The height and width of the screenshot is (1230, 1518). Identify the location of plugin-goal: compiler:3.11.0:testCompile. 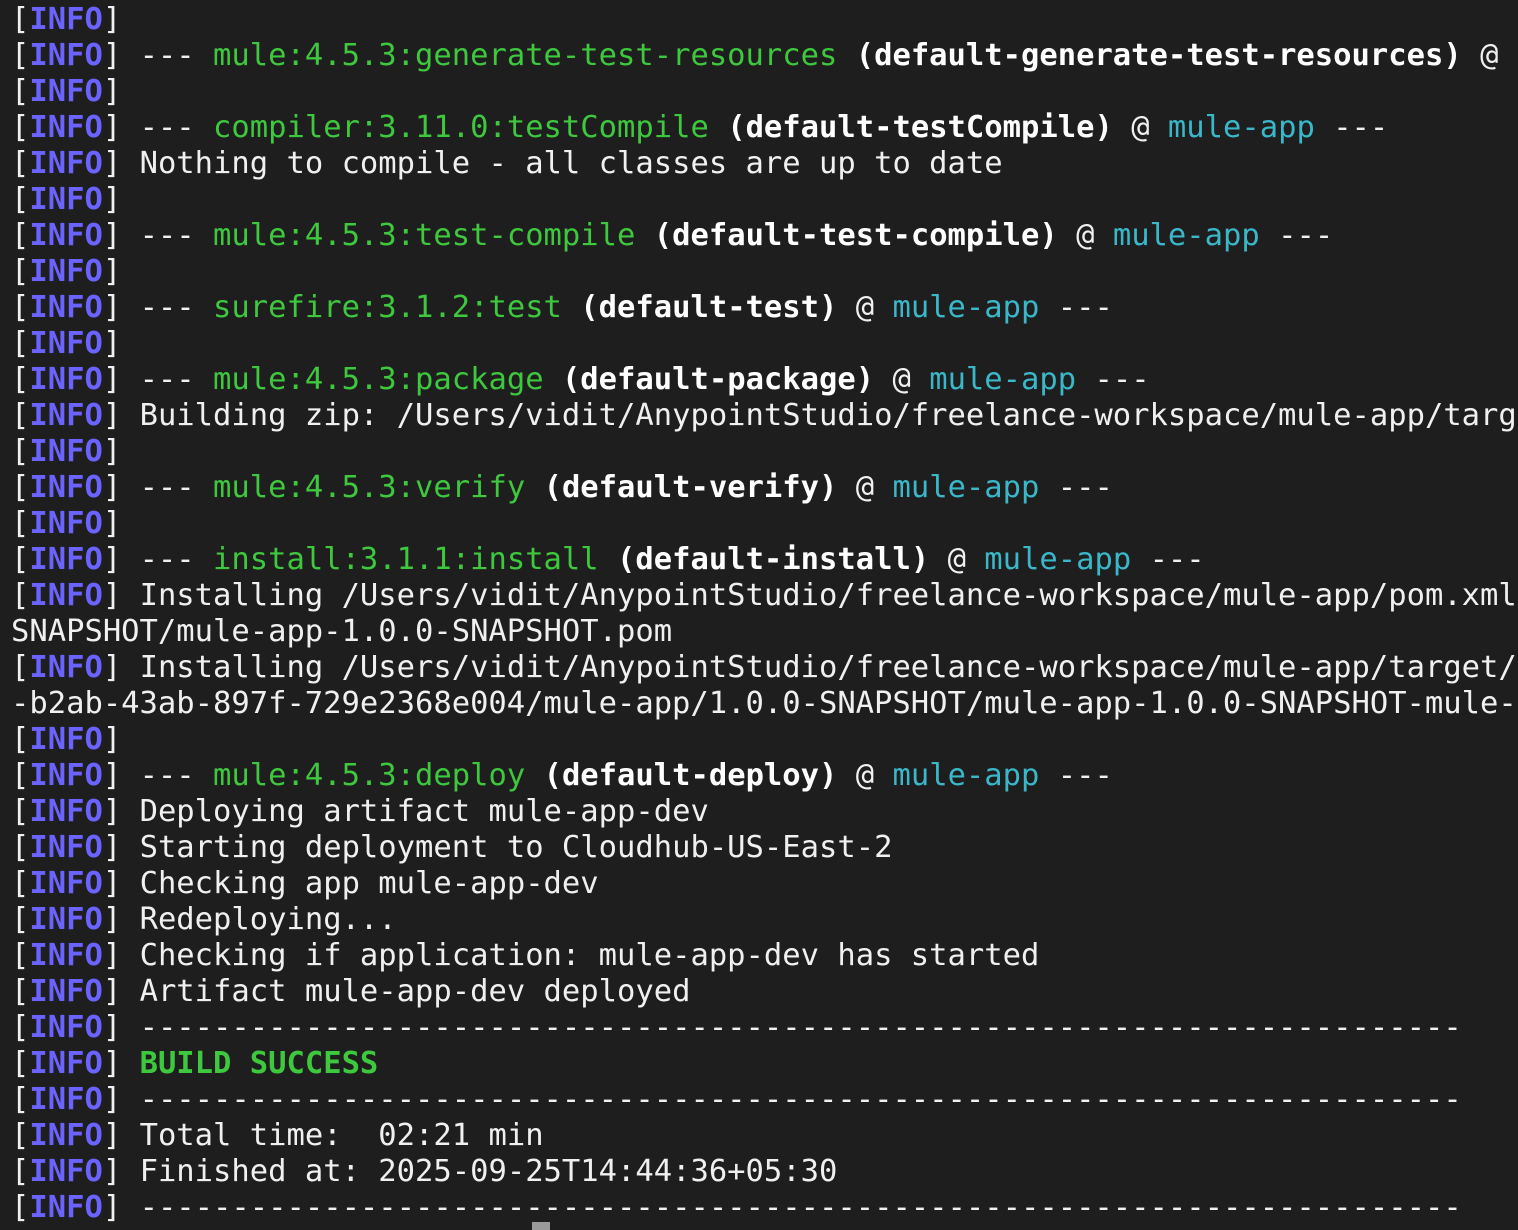
(461, 127).